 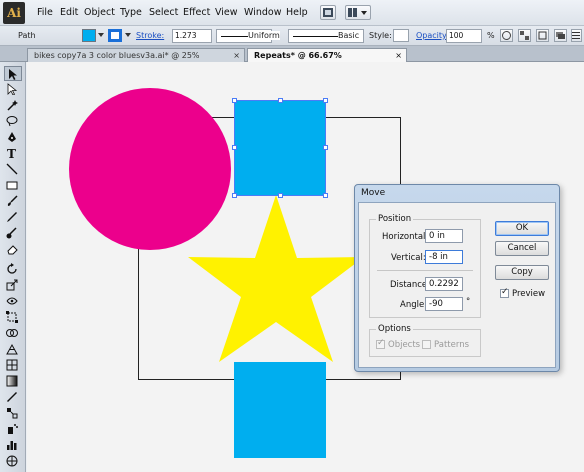 What do you see at coordinates (522, 272) in the screenshot?
I see `copy-button: Copy` at bounding box center [522, 272].